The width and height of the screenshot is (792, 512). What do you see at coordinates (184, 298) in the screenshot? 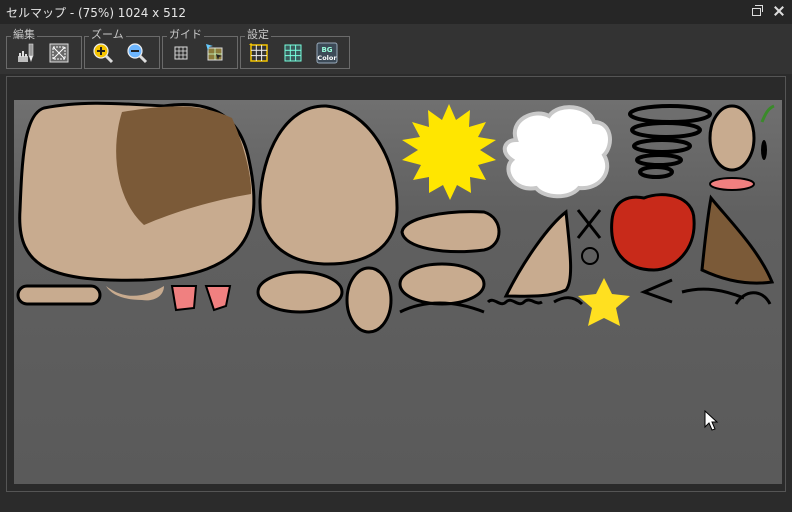
I see `tongue-left` at bounding box center [184, 298].